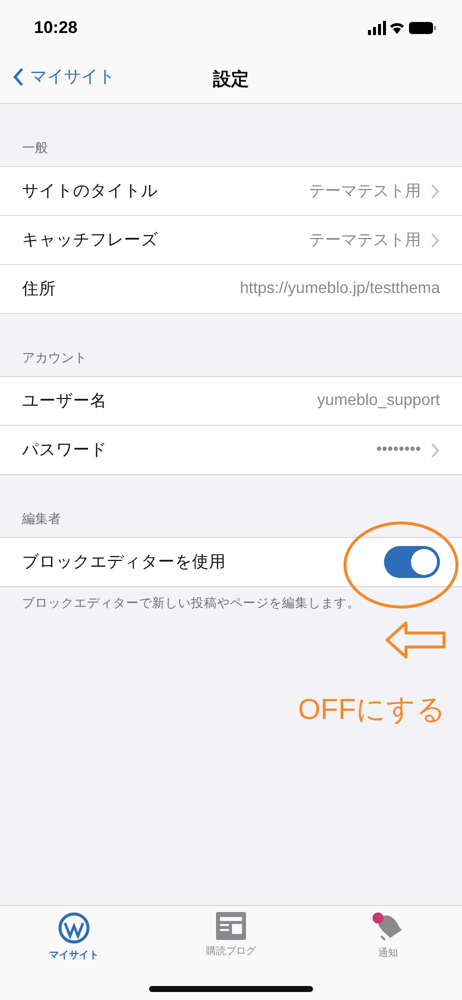 The height and width of the screenshot is (1000, 462). What do you see at coordinates (64, 401) in the screenshot?
I see `row-label: ユーザー名` at bounding box center [64, 401].